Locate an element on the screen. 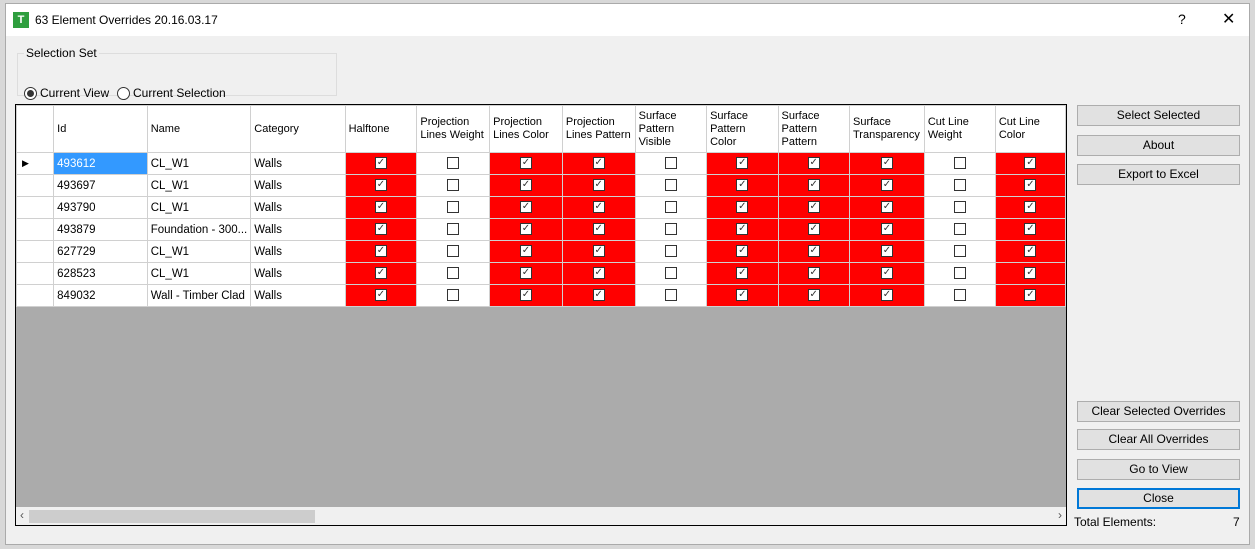 The width and height of the screenshot is (1255, 549). column-header: Projection Lines Weight is located at coordinates (453, 129).